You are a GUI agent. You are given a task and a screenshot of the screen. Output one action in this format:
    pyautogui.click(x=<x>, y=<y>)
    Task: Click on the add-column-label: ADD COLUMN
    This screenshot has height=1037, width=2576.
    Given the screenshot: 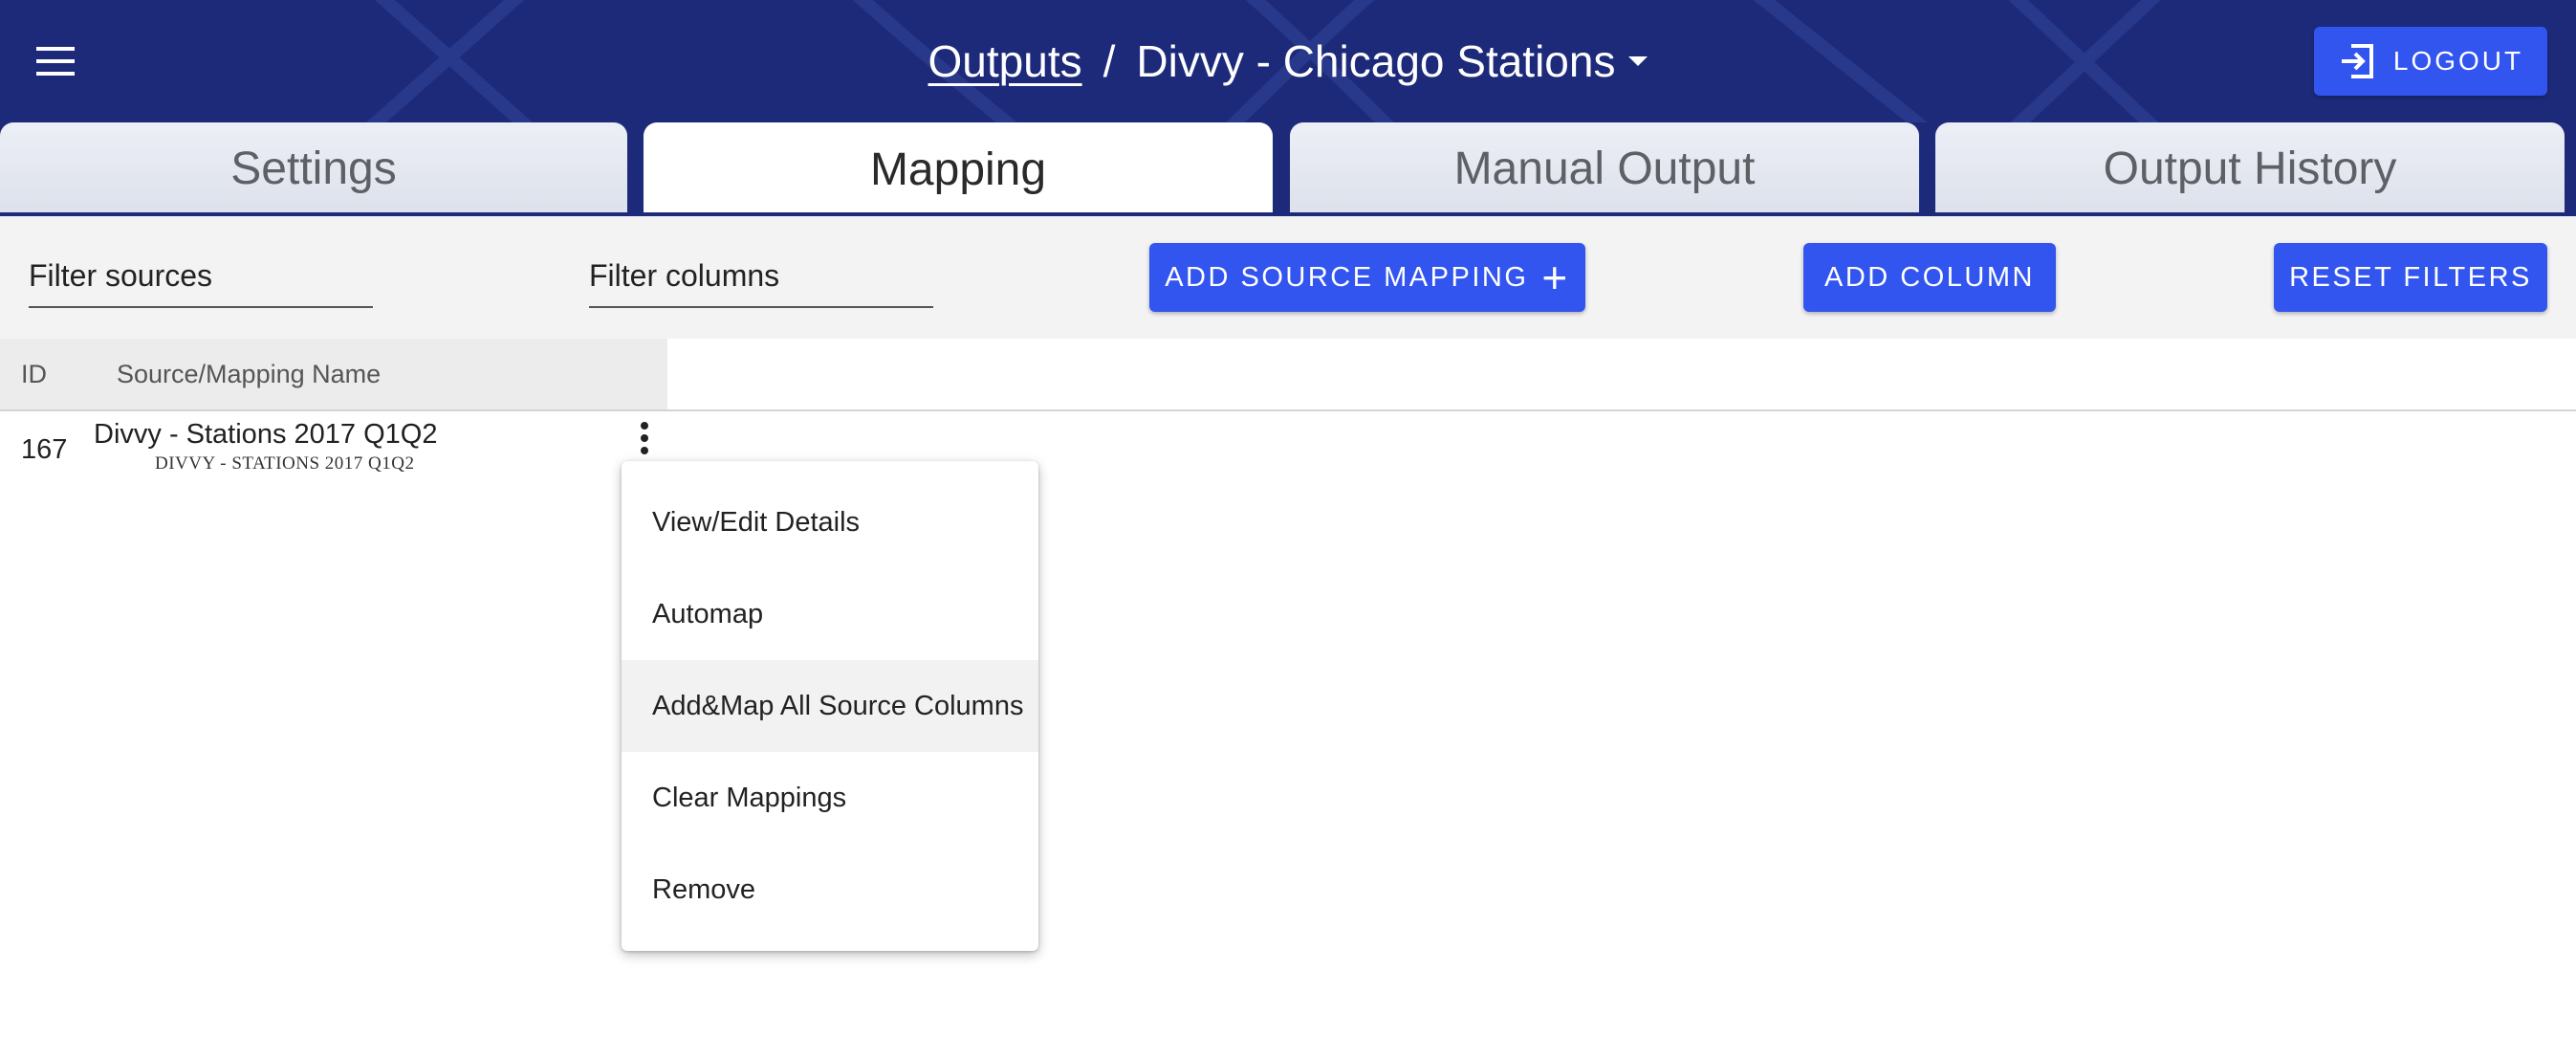 What is the action you would take?
    pyautogui.click(x=1929, y=277)
    